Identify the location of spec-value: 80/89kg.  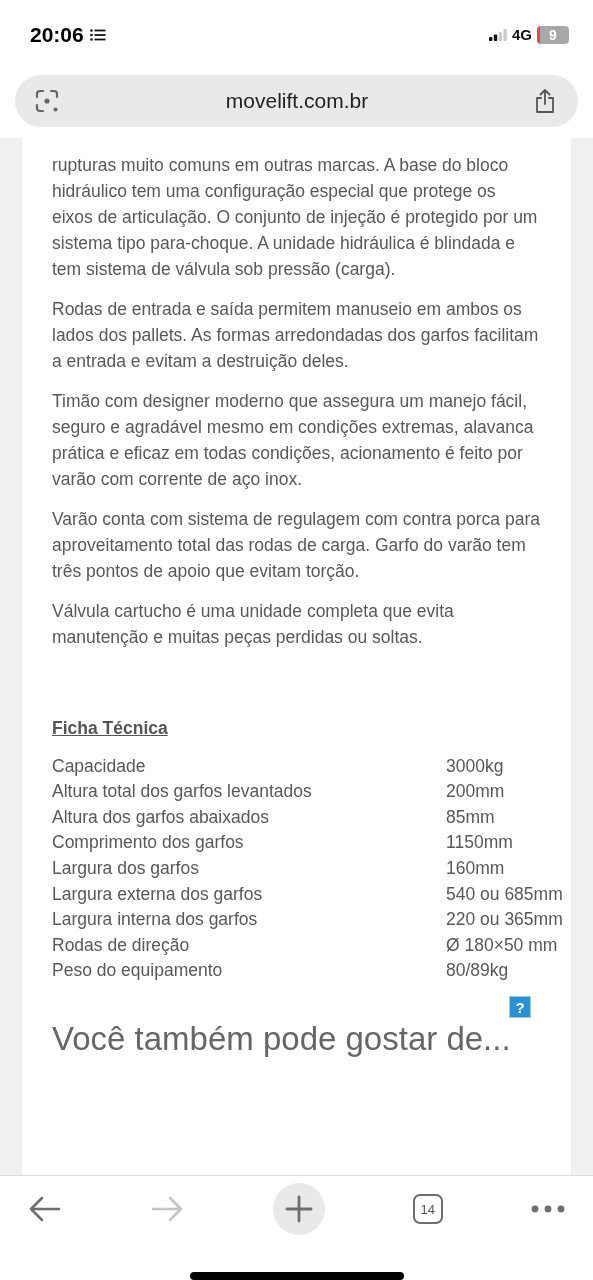
(477, 971).